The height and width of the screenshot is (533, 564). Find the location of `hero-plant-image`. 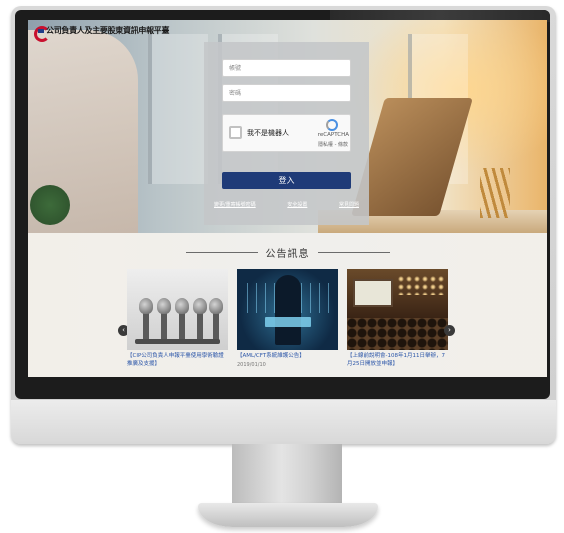

hero-plant-image is located at coordinates (50, 205).